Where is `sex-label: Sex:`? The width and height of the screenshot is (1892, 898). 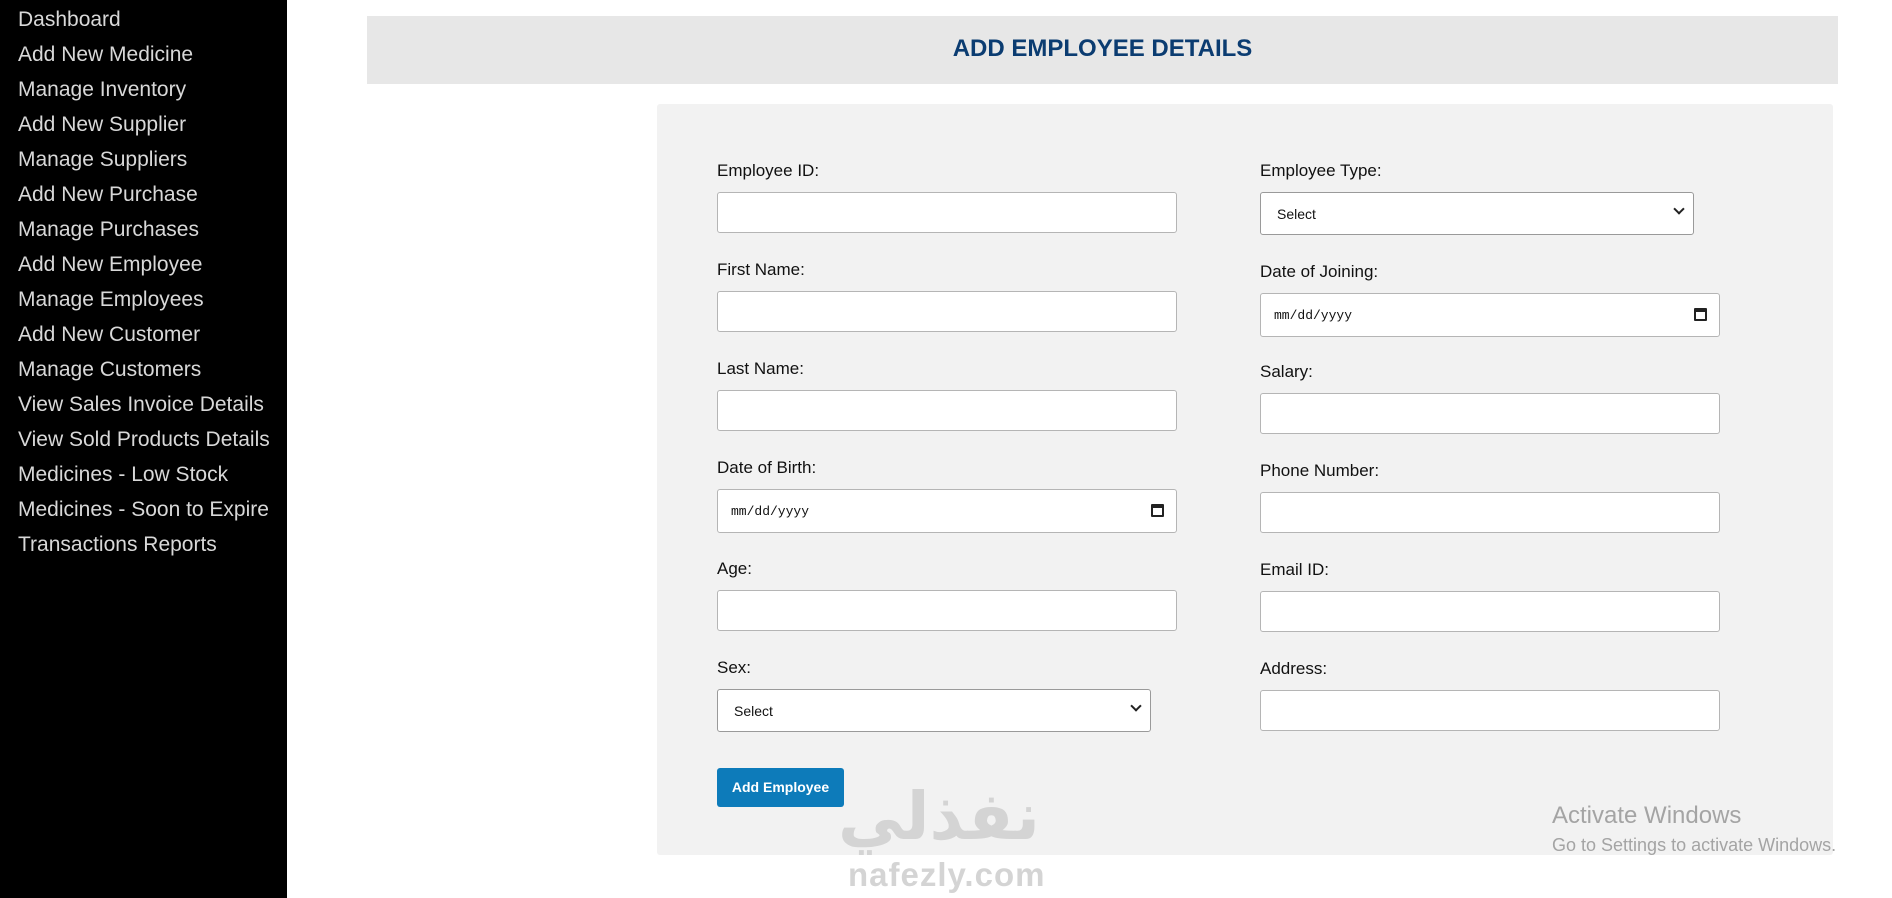
sex-label: Sex: is located at coordinates (734, 667).